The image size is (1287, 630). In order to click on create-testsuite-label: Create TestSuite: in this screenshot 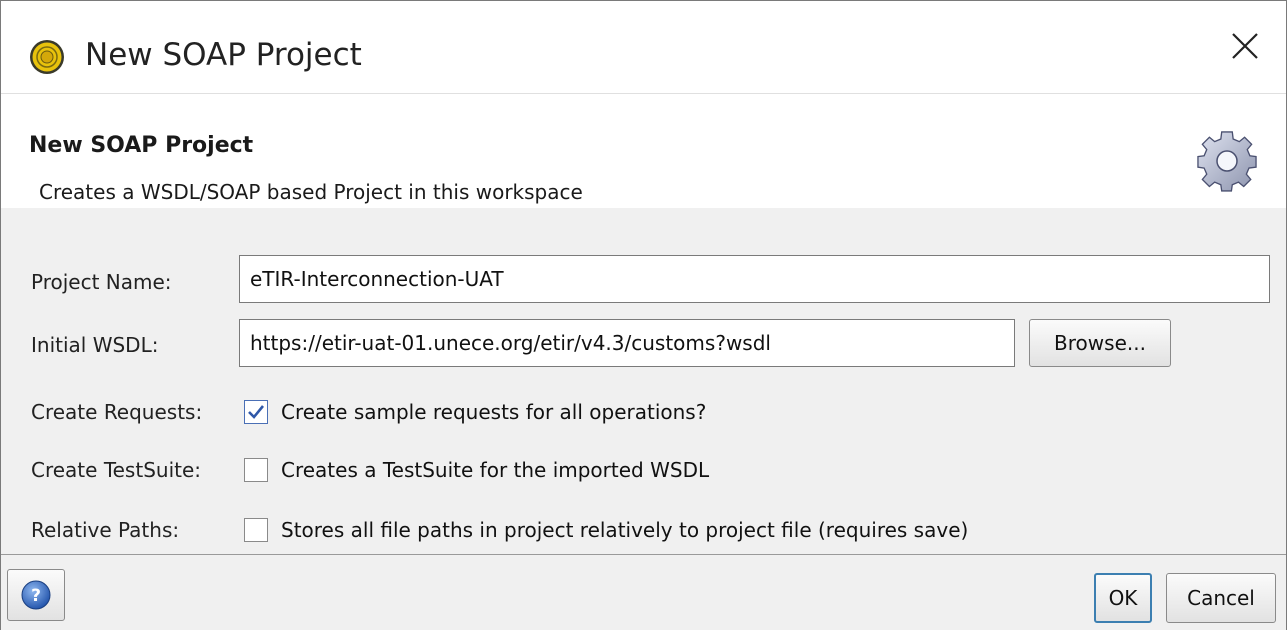, I will do `click(116, 470)`.